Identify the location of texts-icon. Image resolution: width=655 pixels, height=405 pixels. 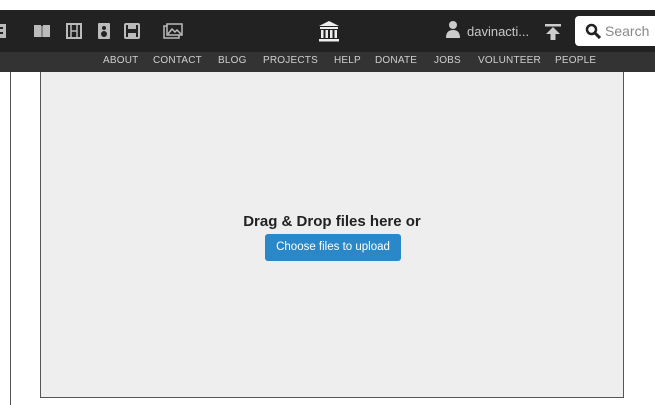
(41, 31).